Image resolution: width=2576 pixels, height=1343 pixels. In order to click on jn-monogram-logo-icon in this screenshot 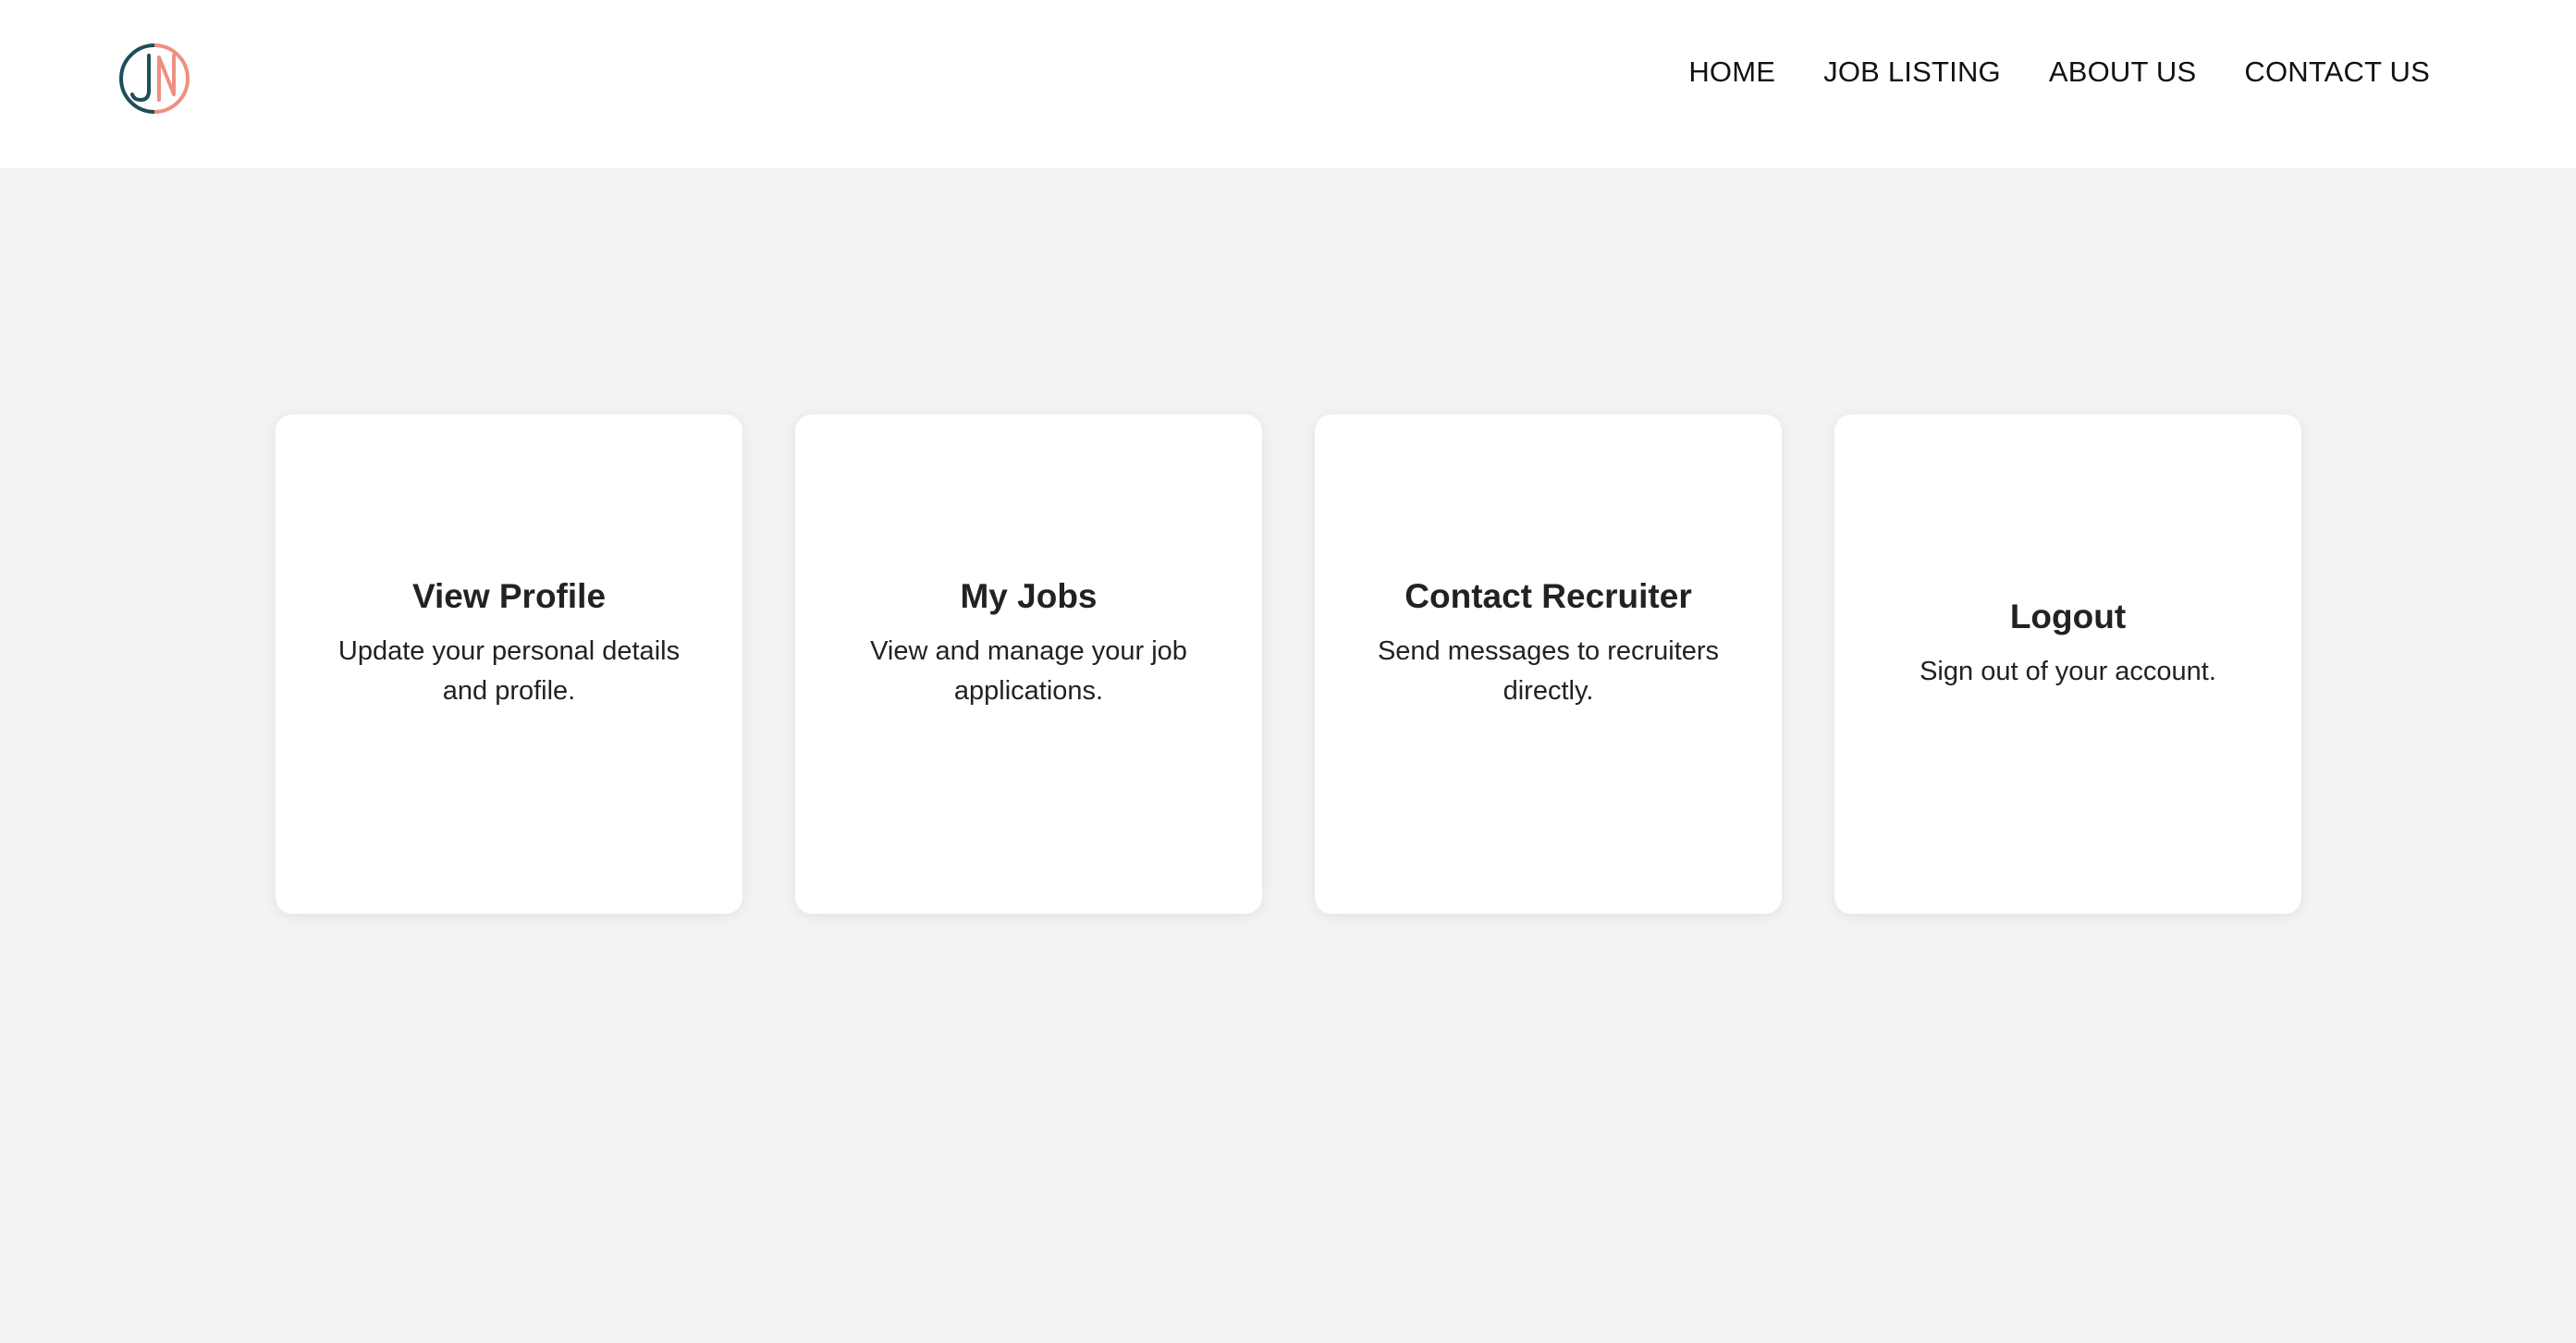, I will do `click(154, 79)`.